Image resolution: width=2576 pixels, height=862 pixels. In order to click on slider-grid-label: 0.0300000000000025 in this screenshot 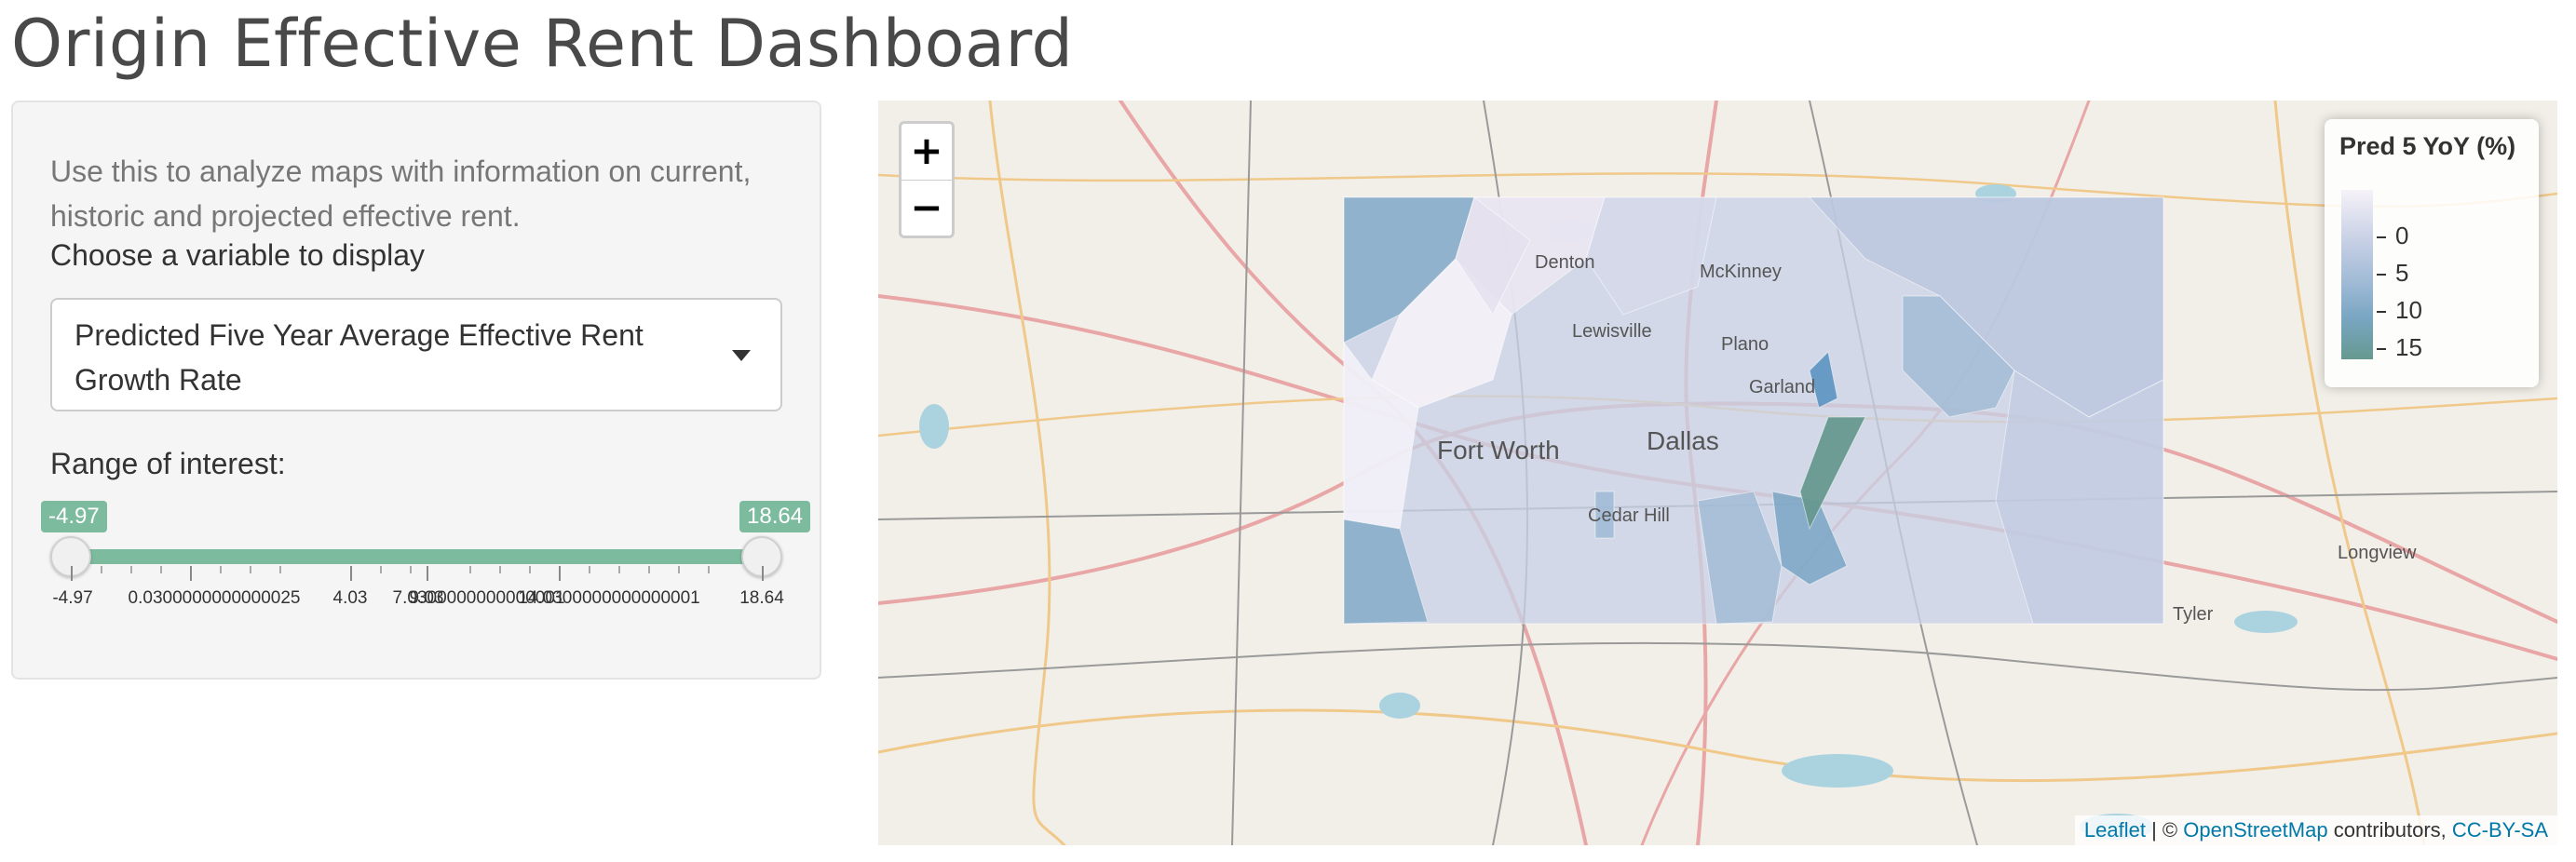, I will do `click(214, 598)`.